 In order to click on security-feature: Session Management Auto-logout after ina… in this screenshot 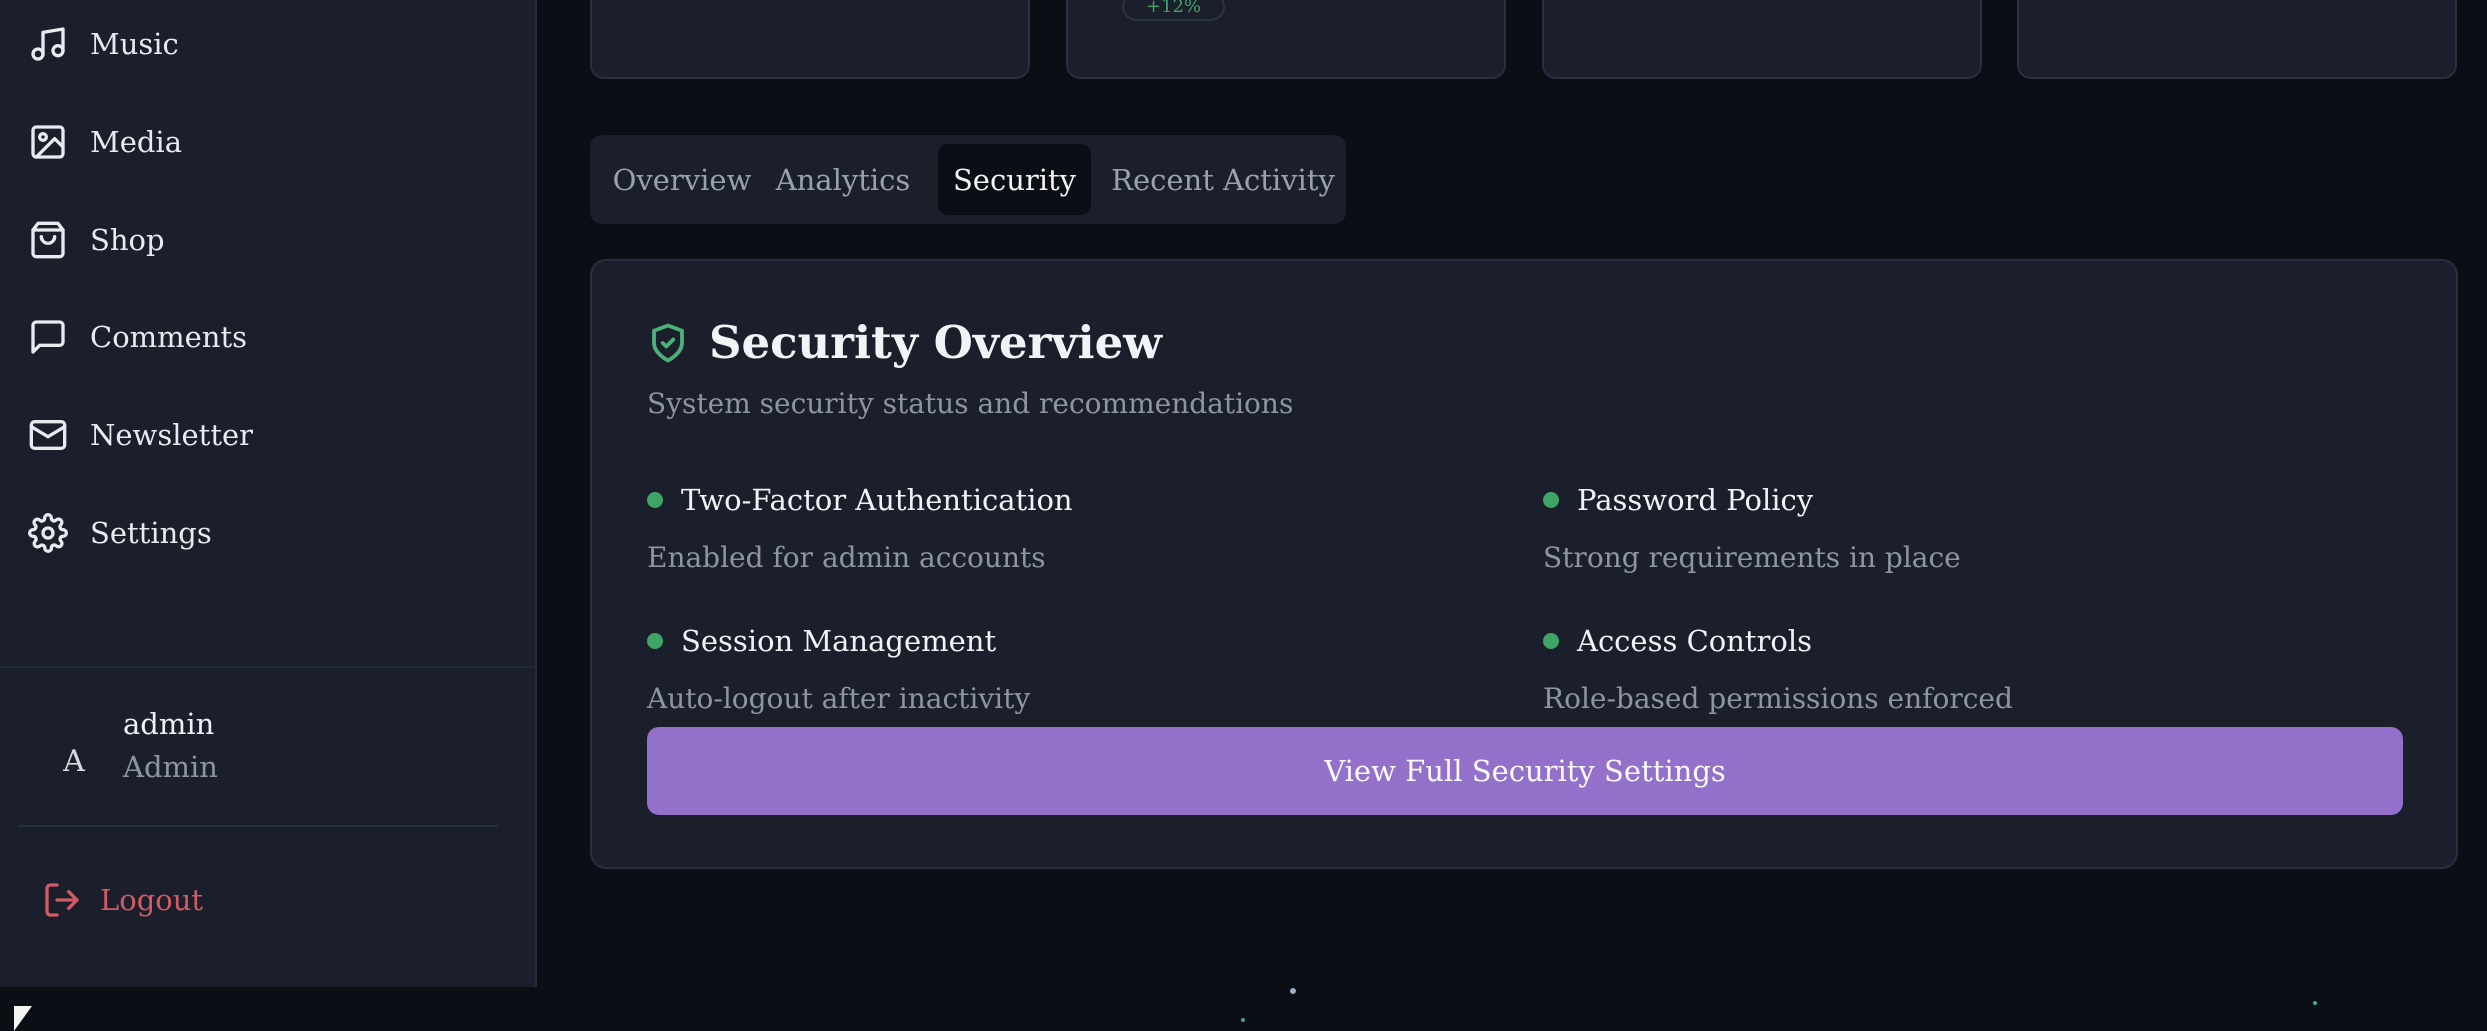, I will do `click(838, 669)`.